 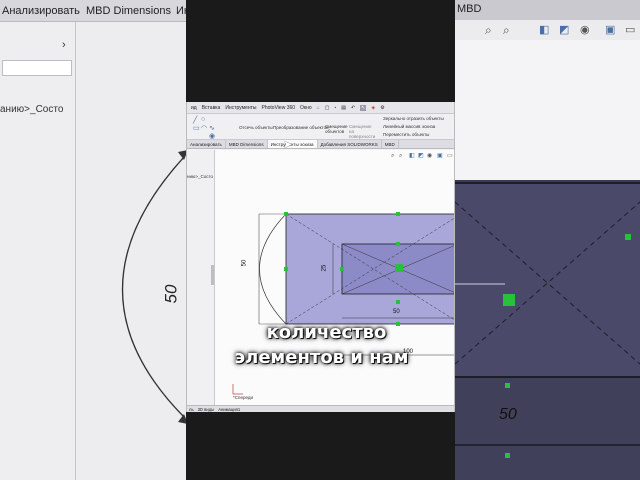 What do you see at coordinates (243, 397) in the screenshot?
I see `view-orientation-label: *Спереди` at bounding box center [243, 397].